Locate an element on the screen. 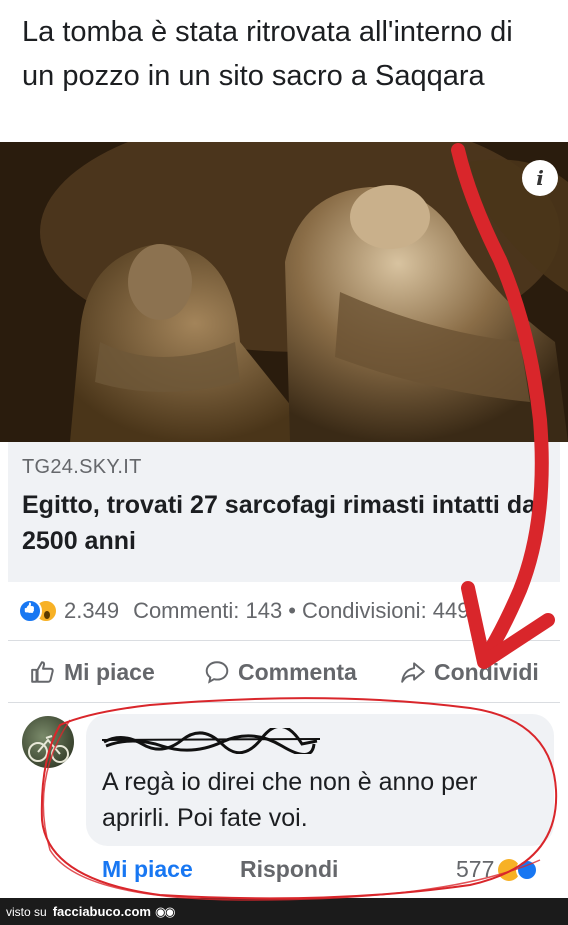 Image resolution: width=568 pixels, height=925 pixels. comment-count: Commenti: 143 is located at coordinates (207, 611).